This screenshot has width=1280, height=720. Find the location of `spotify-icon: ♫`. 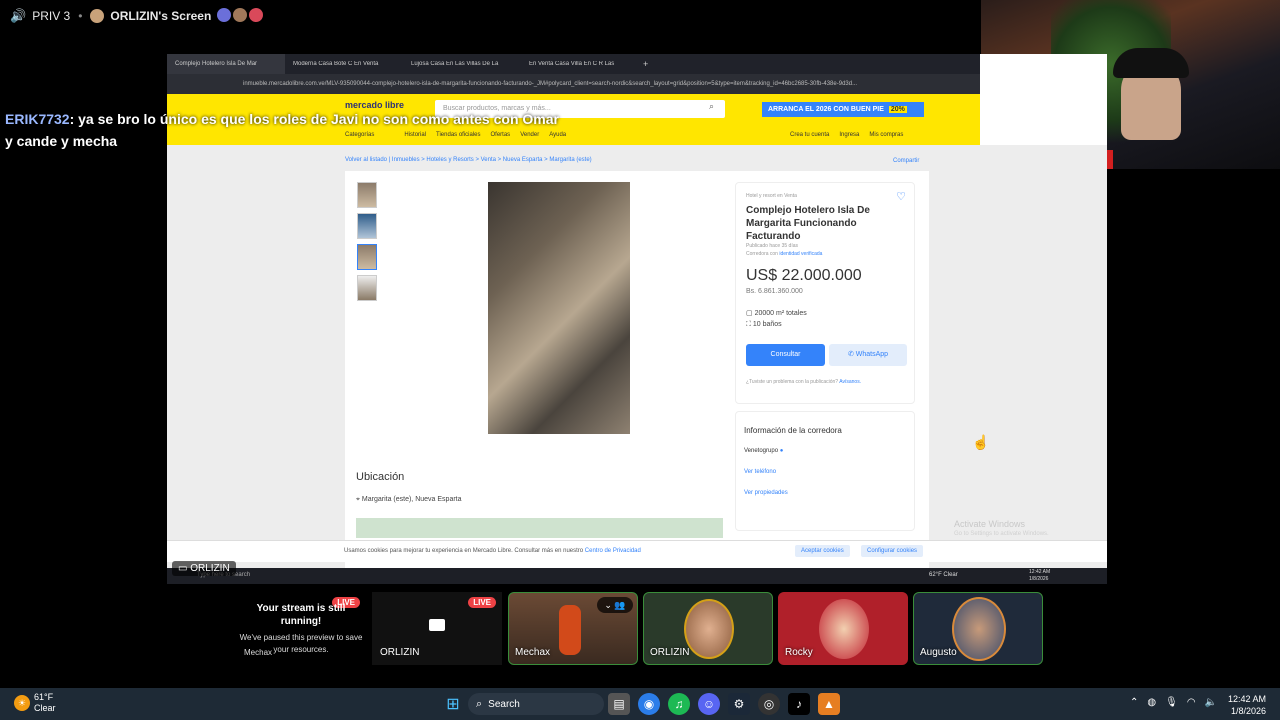

spotify-icon: ♫ is located at coordinates (679, 704).